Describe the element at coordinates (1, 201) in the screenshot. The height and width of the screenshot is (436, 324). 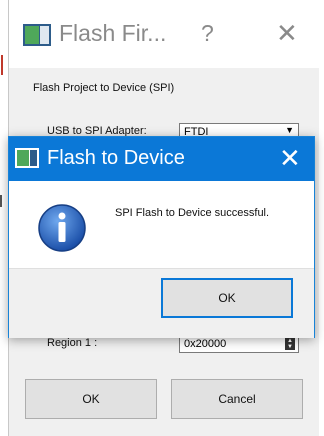
I see `edge-marker` at that location.